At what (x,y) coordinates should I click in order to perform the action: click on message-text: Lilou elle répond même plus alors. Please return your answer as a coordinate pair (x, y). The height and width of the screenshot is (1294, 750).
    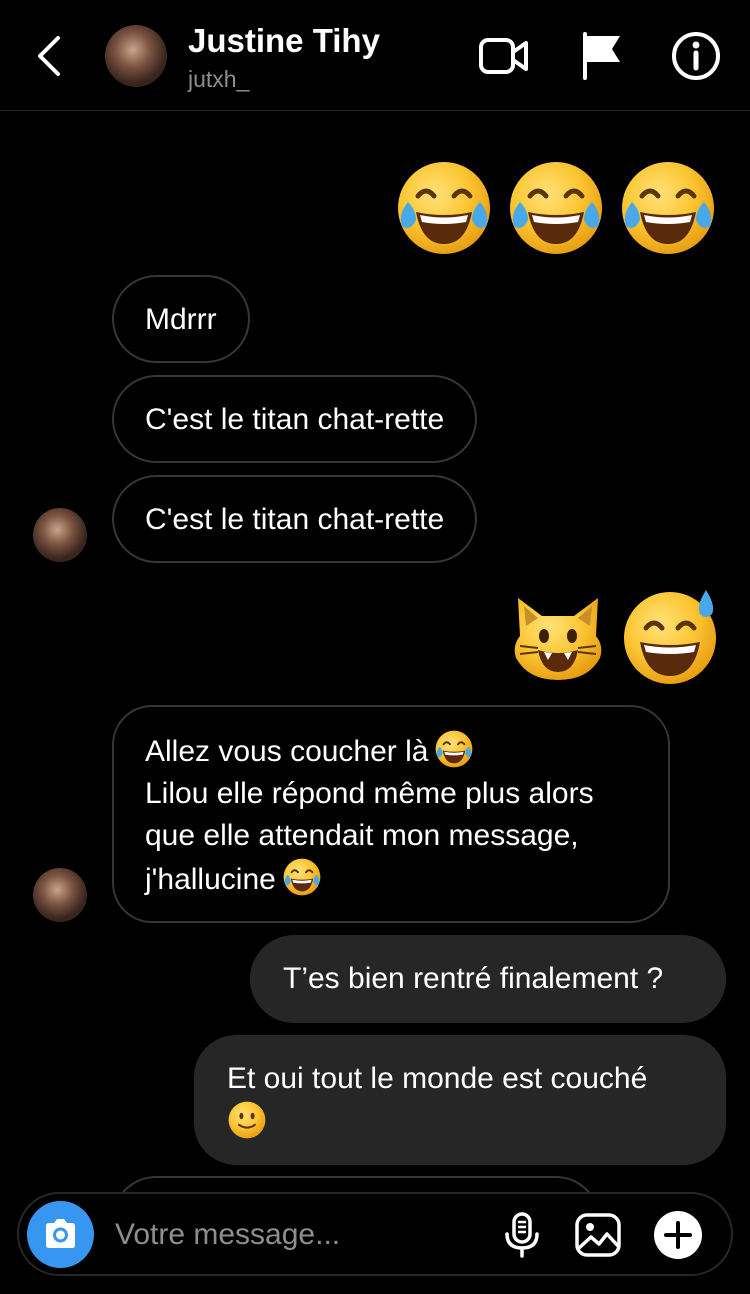
    Looking at the image, I should click on (369, 793).